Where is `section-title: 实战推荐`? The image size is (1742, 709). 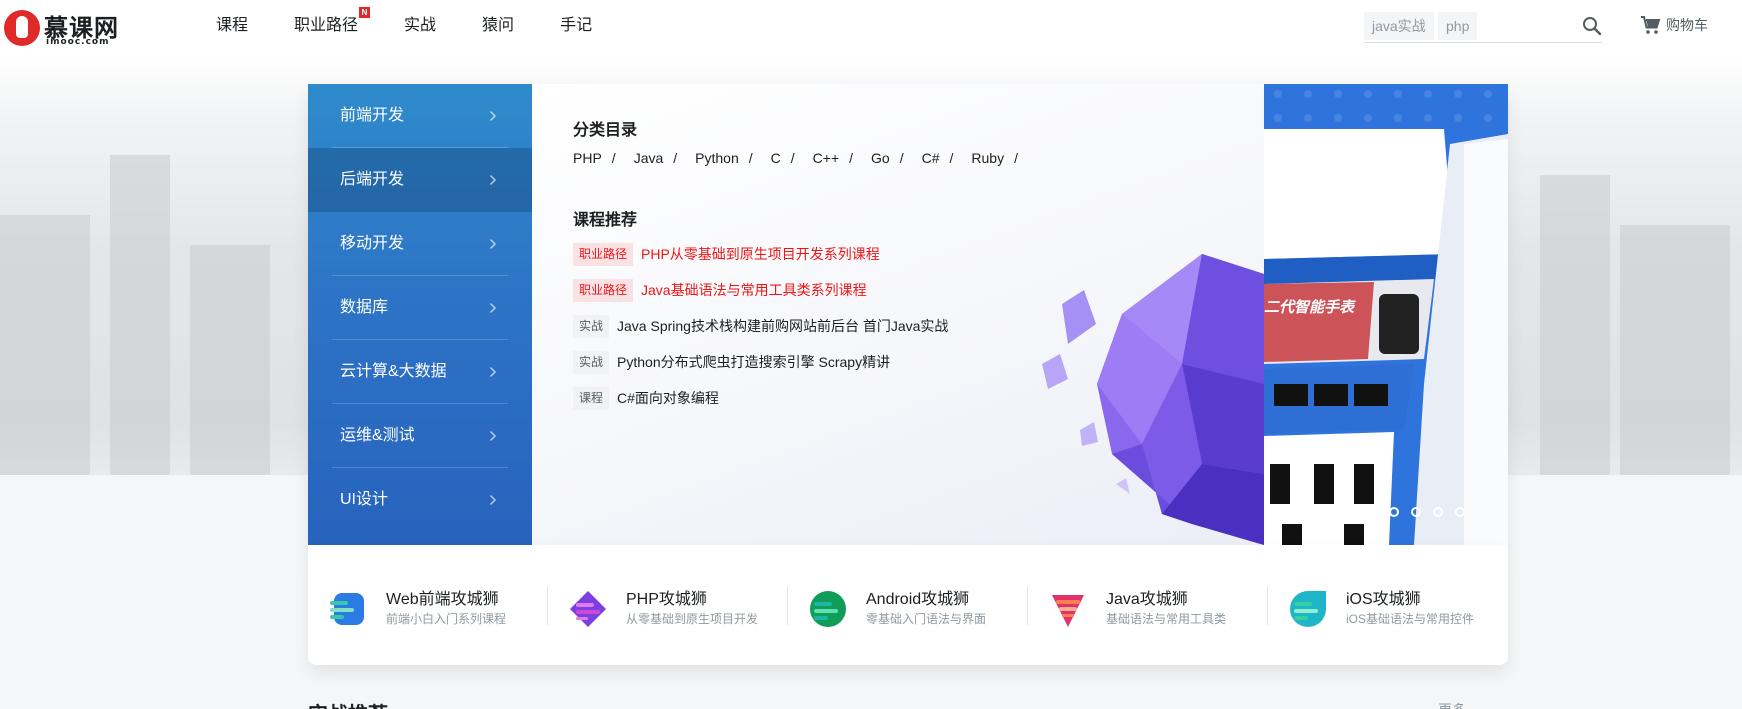
section-title: 实战推荐 is located at coordinates (348, 703).